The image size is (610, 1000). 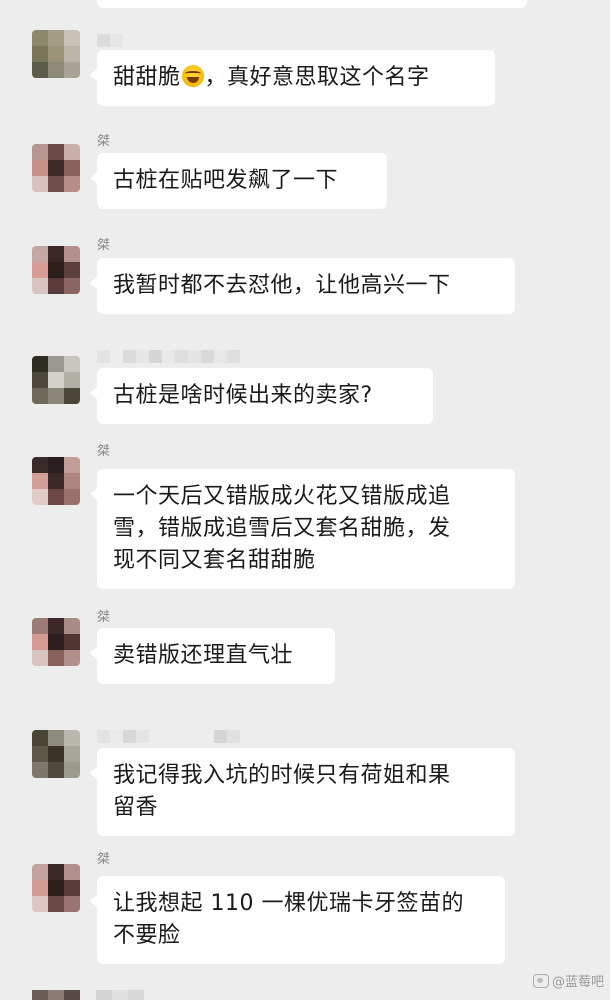 I want to click on message-text-line: 现不同又套名甜甜脆, so click(x=214, y=560).